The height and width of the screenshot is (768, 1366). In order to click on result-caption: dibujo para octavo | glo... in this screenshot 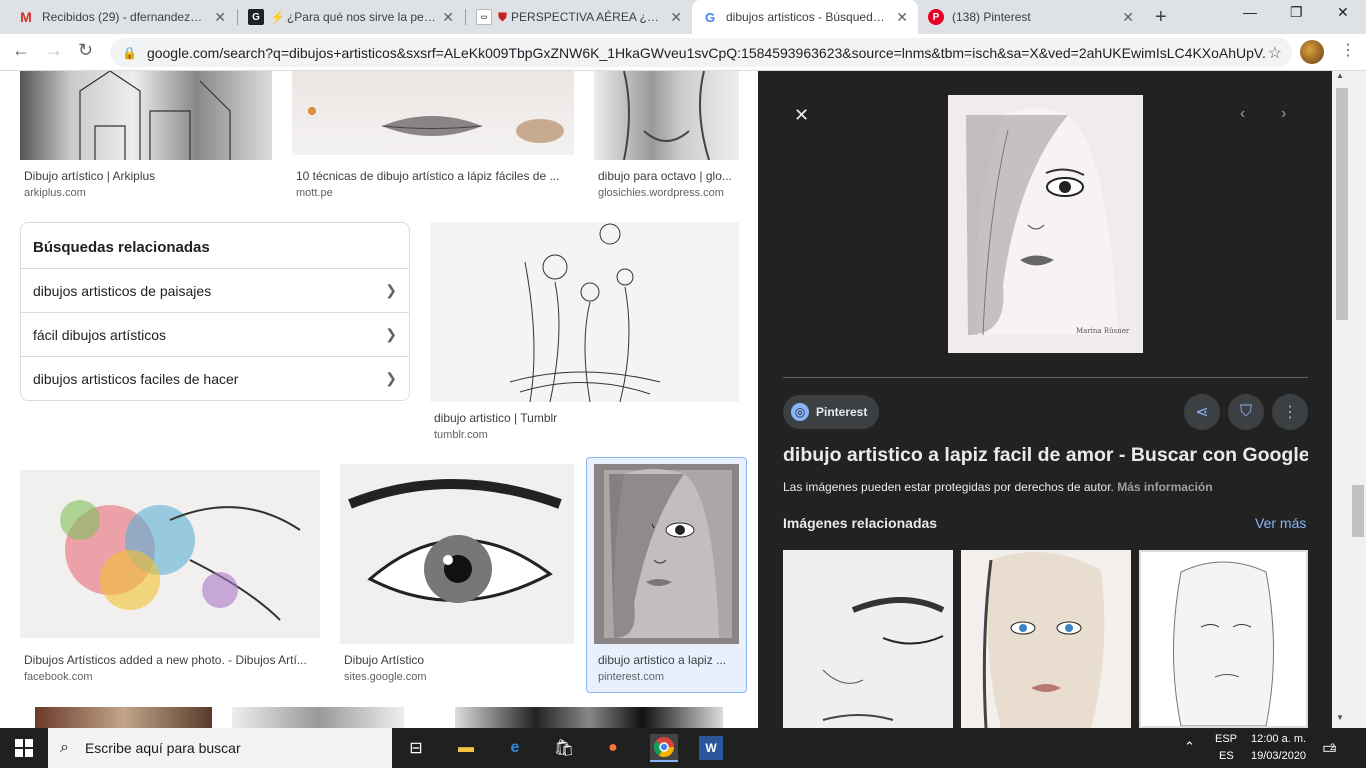, I will do `click(668, 176)`.